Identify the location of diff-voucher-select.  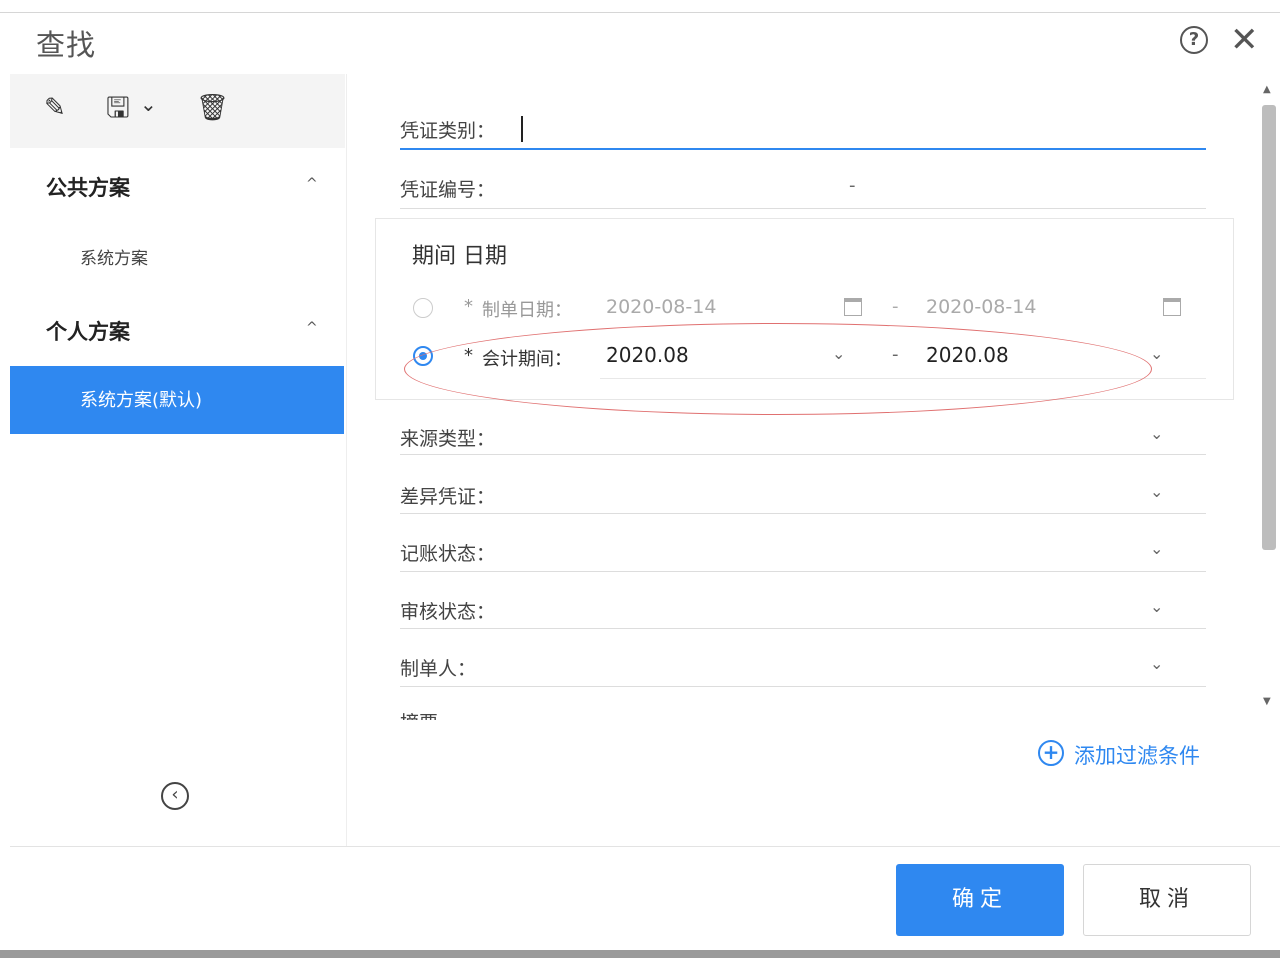
(803, 513).